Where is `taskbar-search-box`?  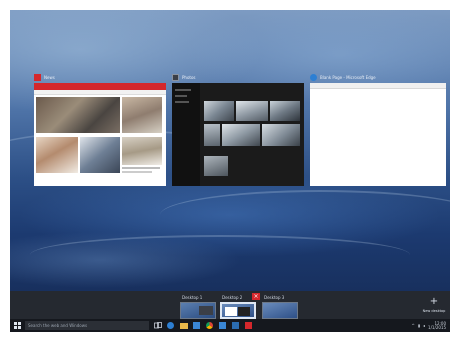 taskbar-search-box is located at coordinates (87, 325).